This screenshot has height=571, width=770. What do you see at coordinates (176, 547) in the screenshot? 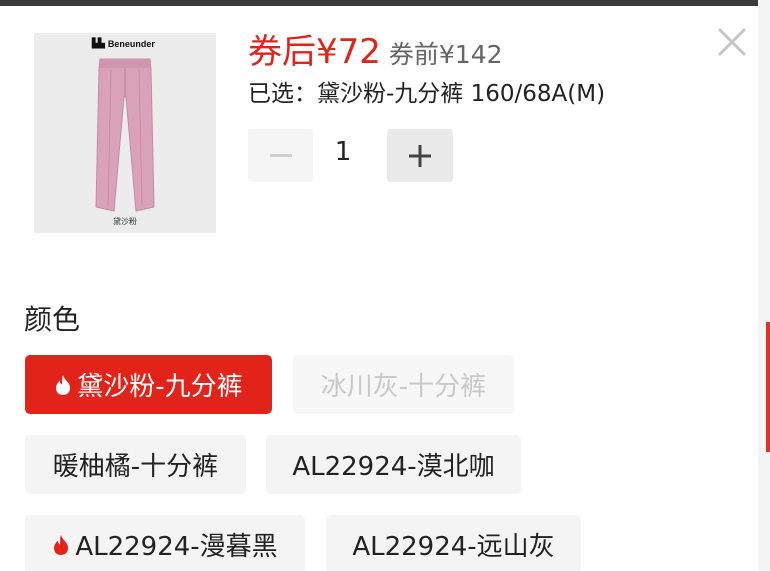
I see `color-option-label: AL22924-漫暮黑` at bounding box center [176, 547].